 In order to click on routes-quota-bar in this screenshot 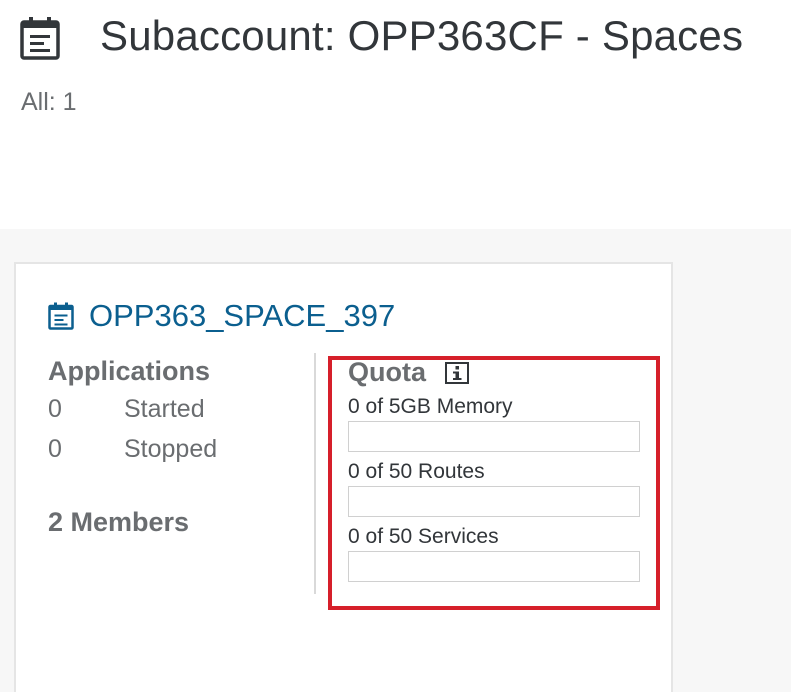, I will do `click(494, 501)`.